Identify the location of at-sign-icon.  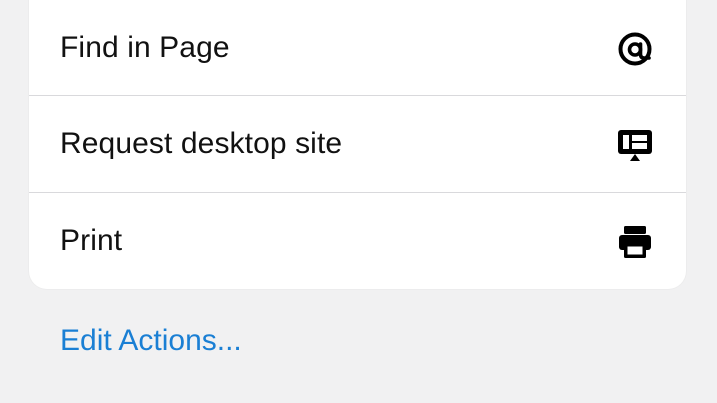
(635, 49).